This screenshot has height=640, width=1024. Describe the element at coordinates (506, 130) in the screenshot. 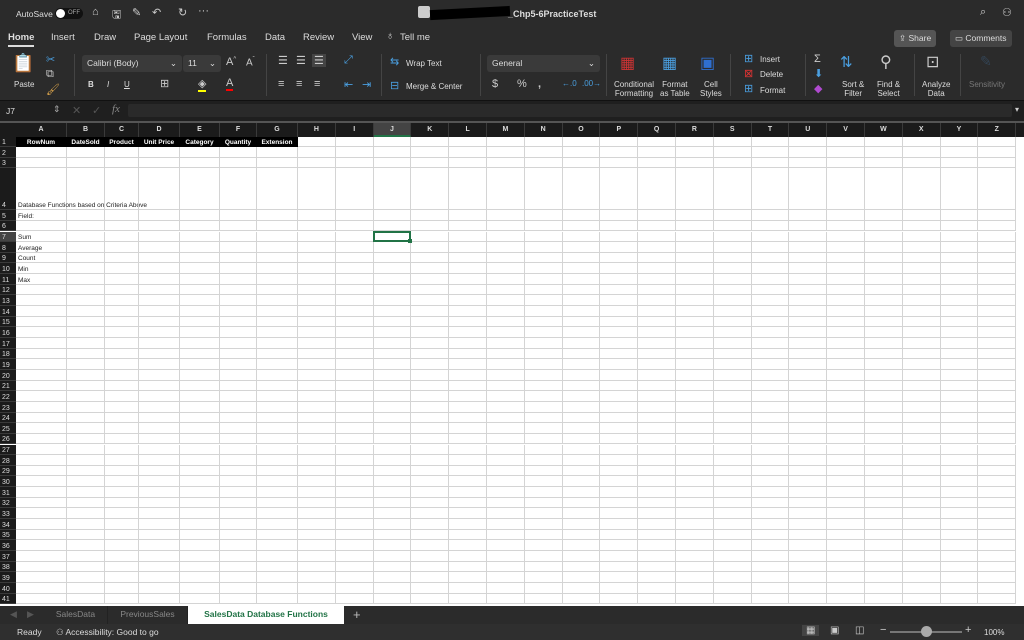

I see `column-header-M: M` at that location.